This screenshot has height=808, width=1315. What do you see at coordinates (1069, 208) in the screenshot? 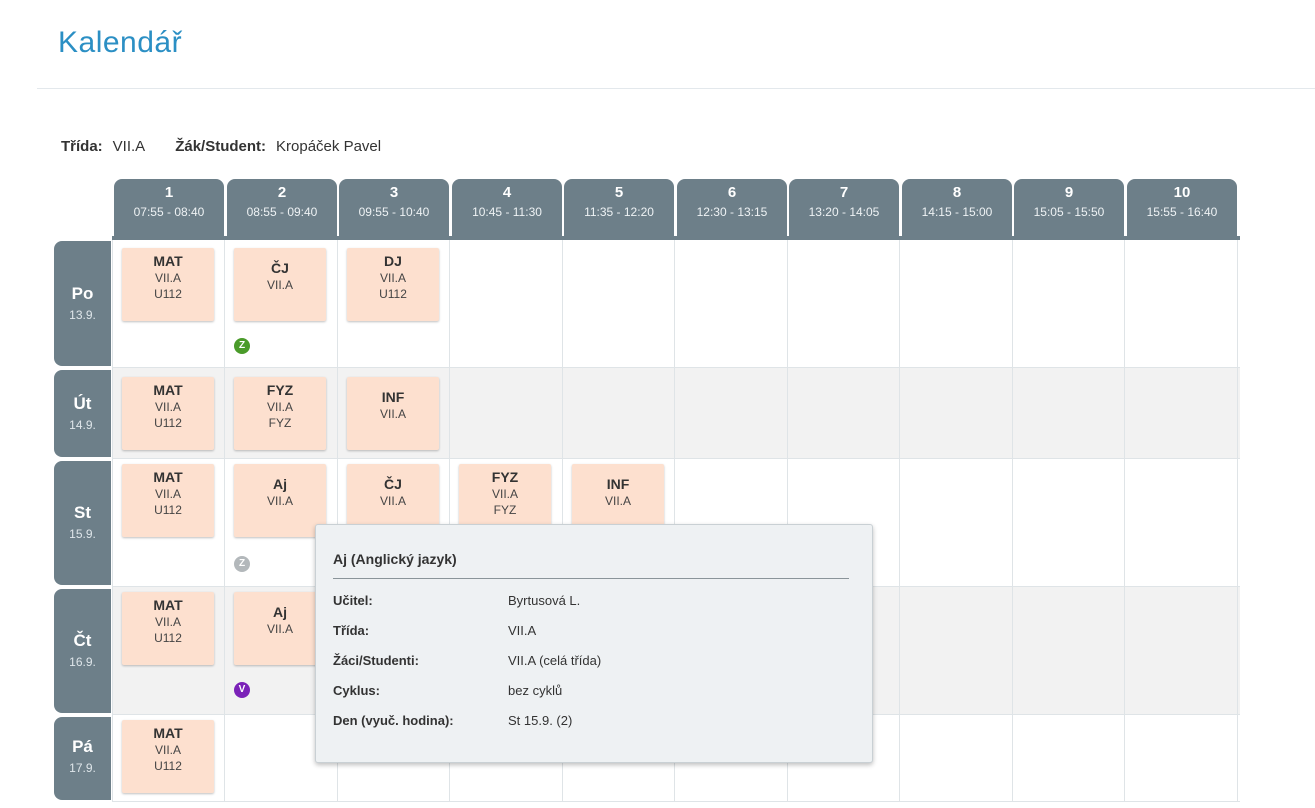
I see `period-header-9: 9 15:05 - 15:50` at bounding box center [1069, 208].